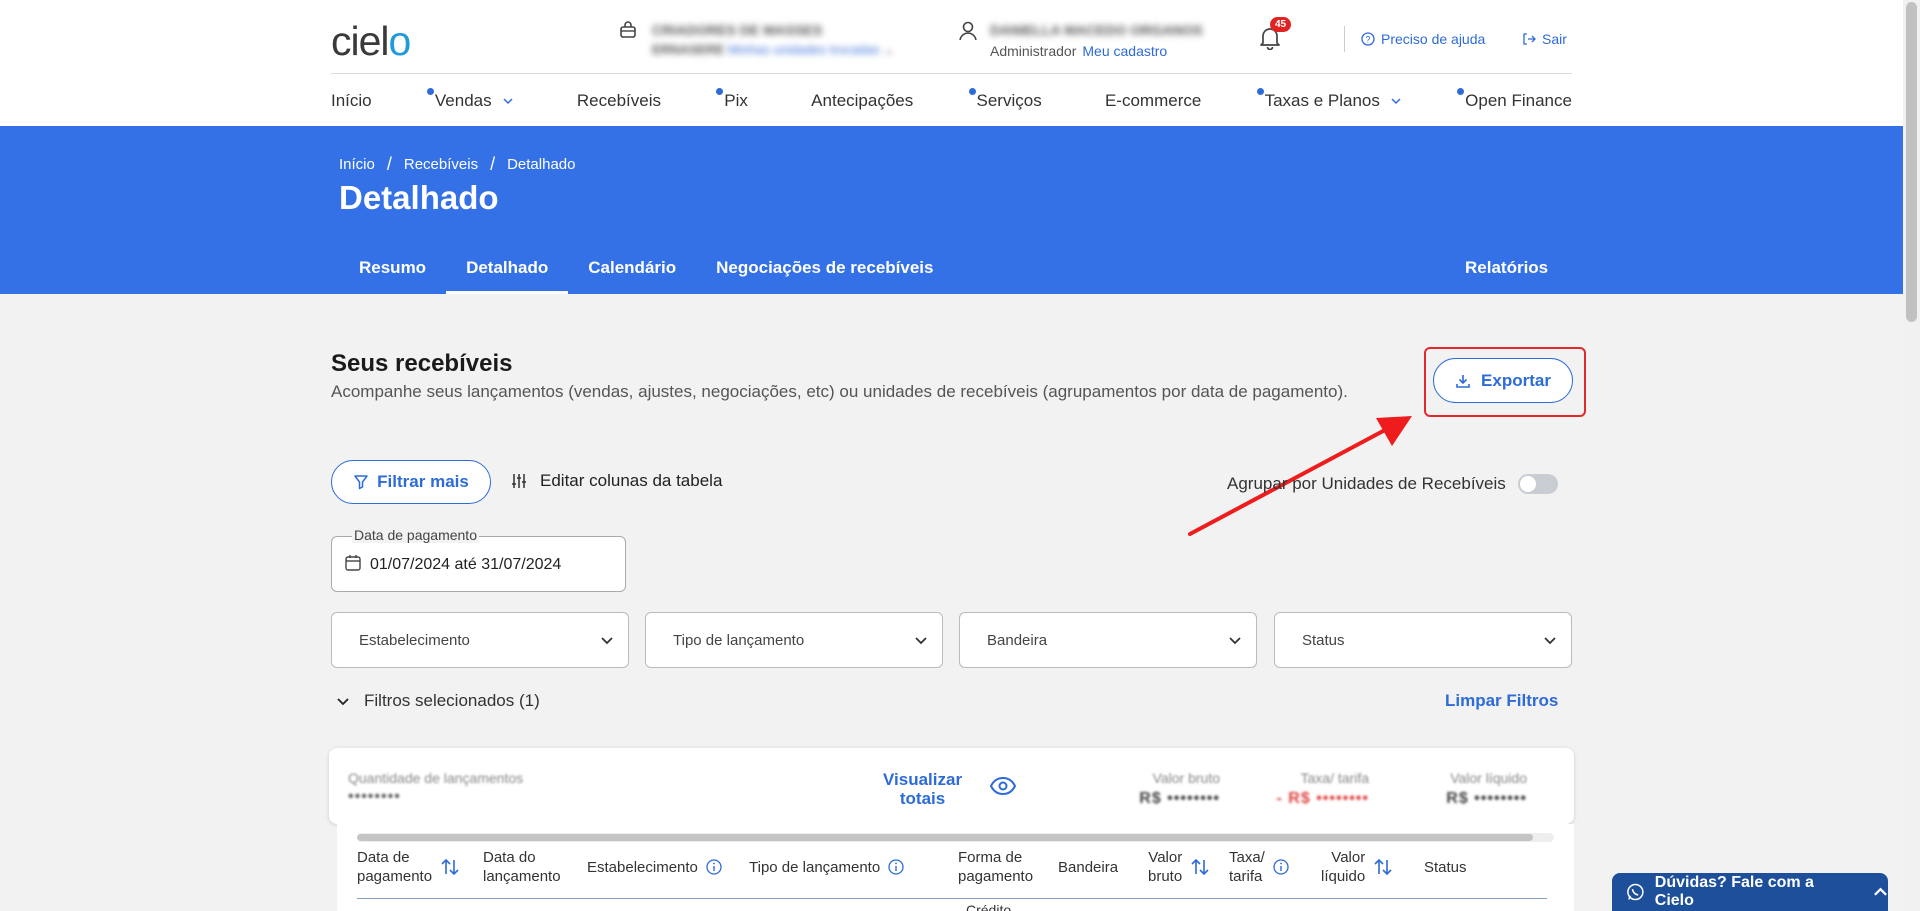 This screenshot has height=911, width=1920. I want to click on sliders-icon, so click(519, 481).